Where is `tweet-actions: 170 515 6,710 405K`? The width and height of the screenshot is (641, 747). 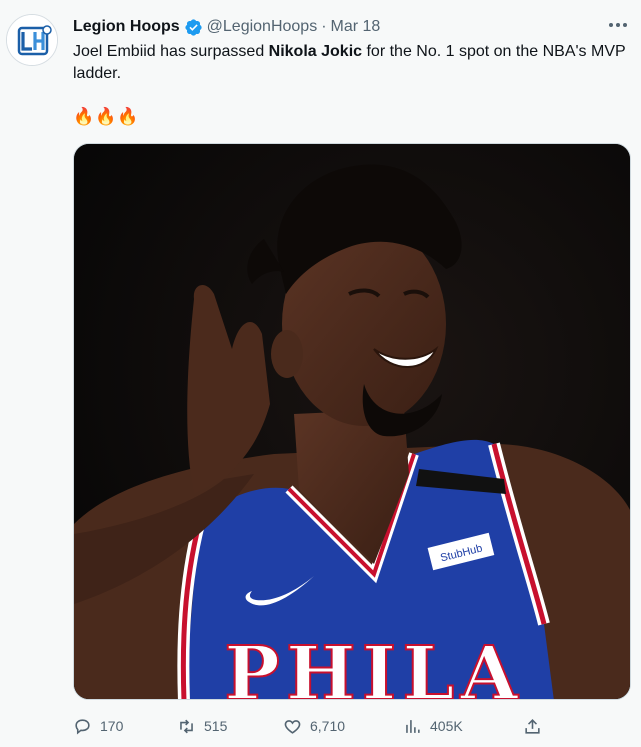
tweet-actions: 170 515 6,710 405K is located at coordinates (313, 726).